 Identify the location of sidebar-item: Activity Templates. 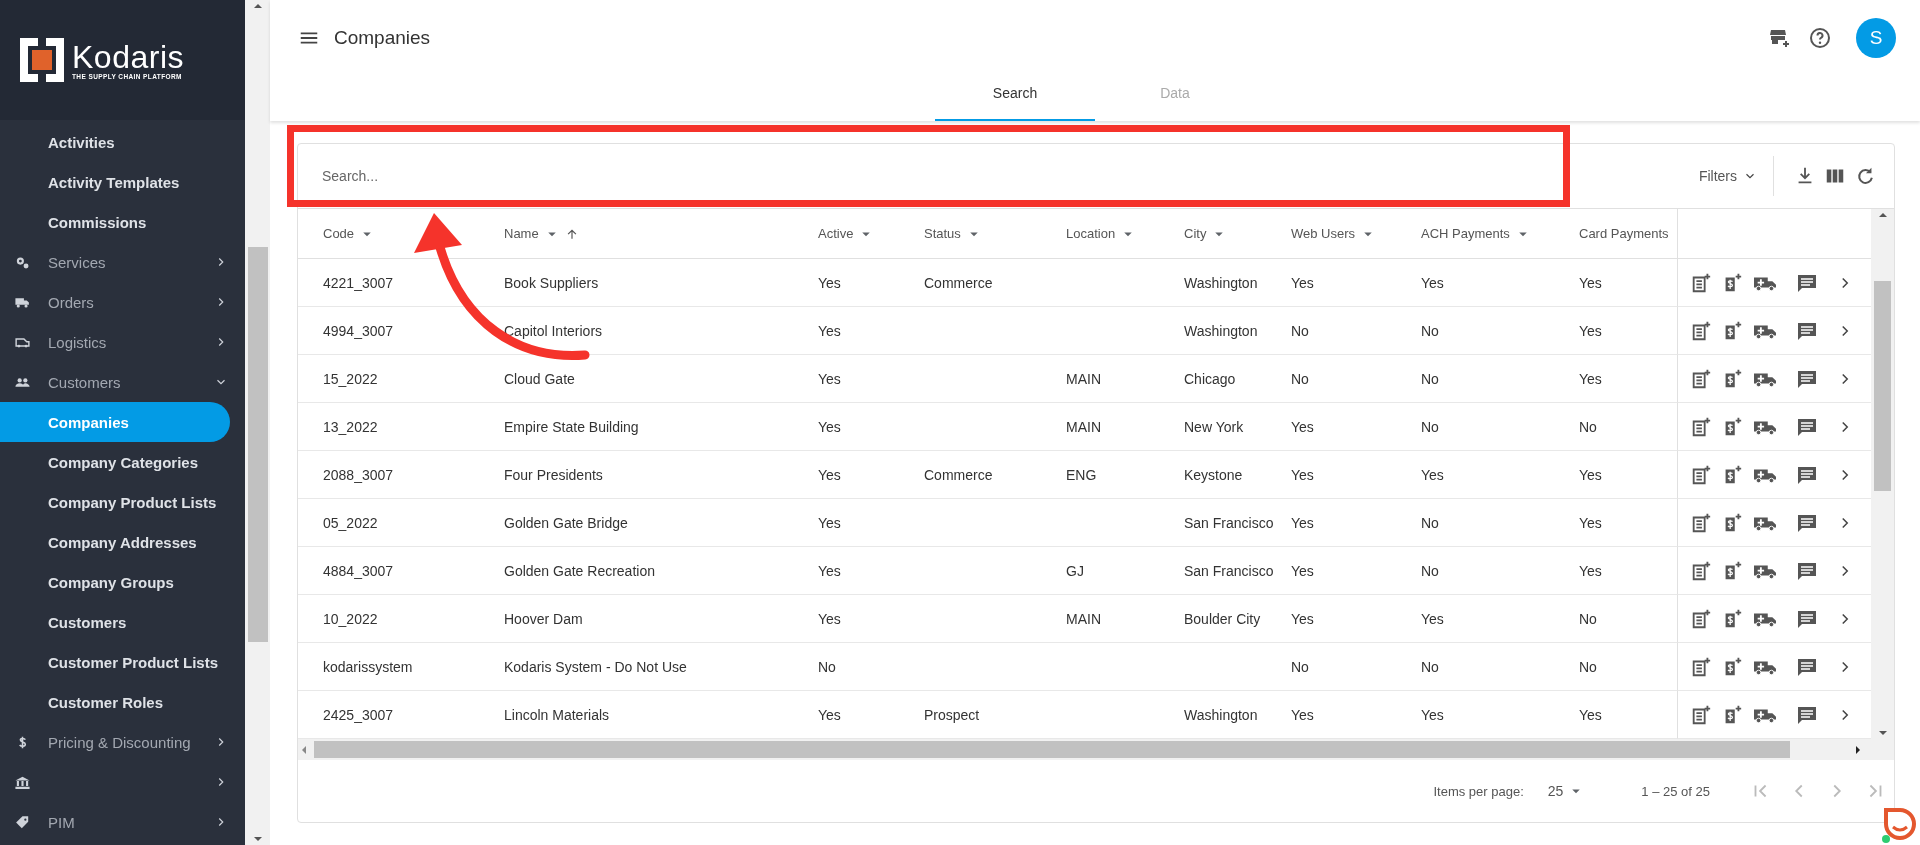
(115, 182).